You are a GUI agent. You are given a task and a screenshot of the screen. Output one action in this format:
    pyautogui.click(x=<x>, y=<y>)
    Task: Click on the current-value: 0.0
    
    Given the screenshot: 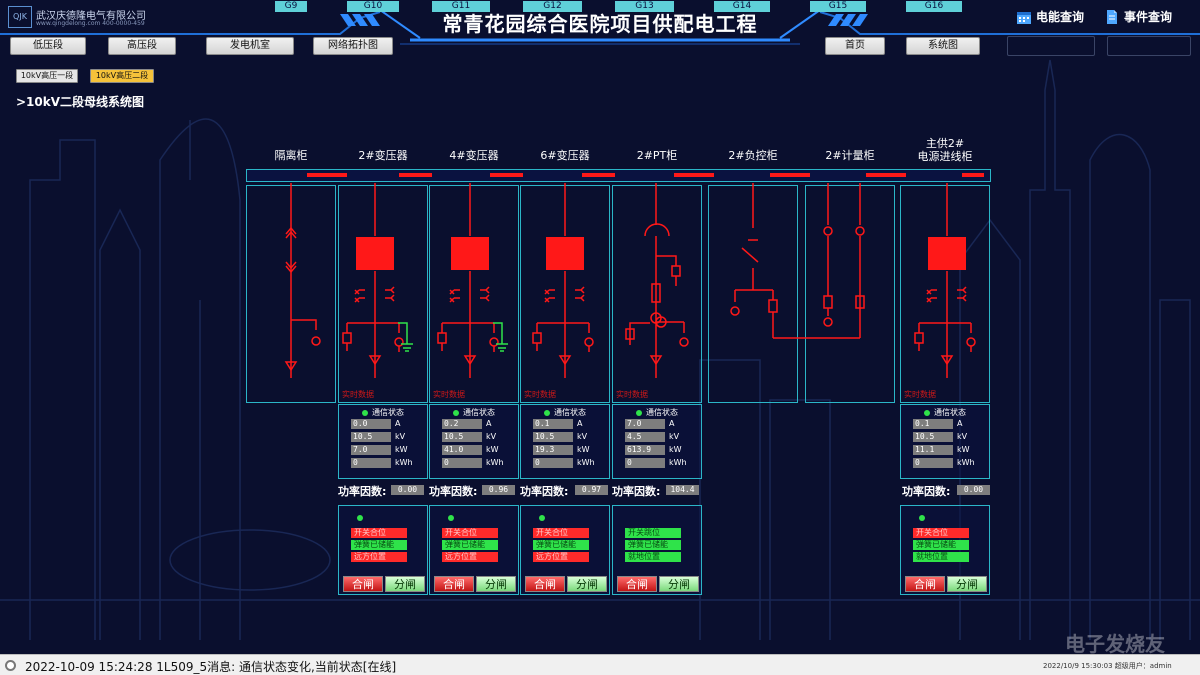 What is the action you would take?
    pyautogui.click(x=371, y=424)
    